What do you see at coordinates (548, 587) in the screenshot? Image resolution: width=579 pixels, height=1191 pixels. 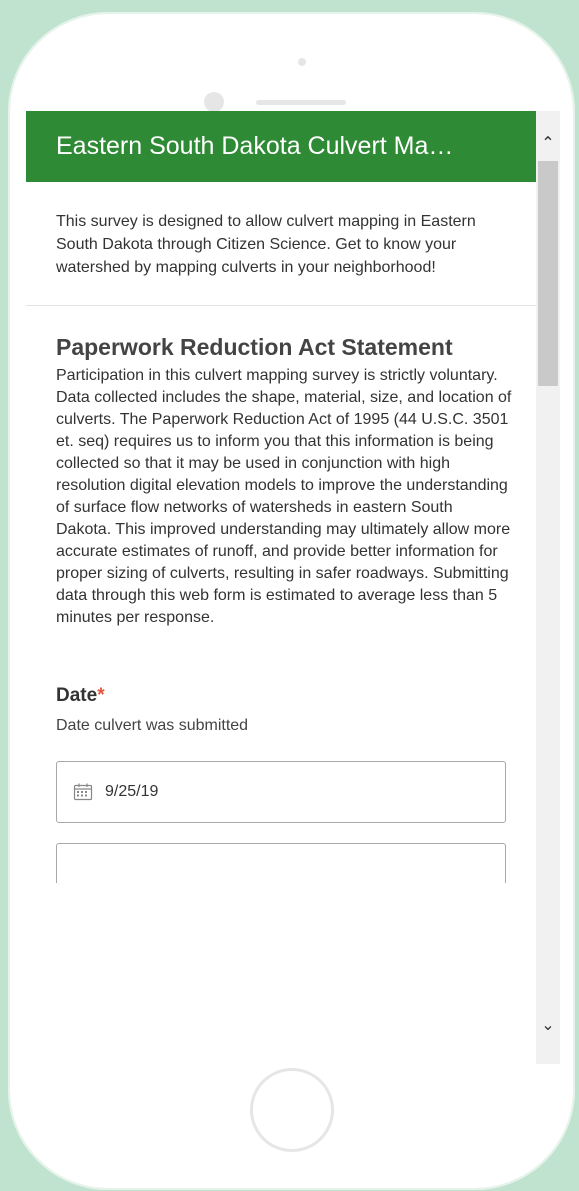 I see `scrollbar: ⌃ ⌄` at bounding box center [548, 587].